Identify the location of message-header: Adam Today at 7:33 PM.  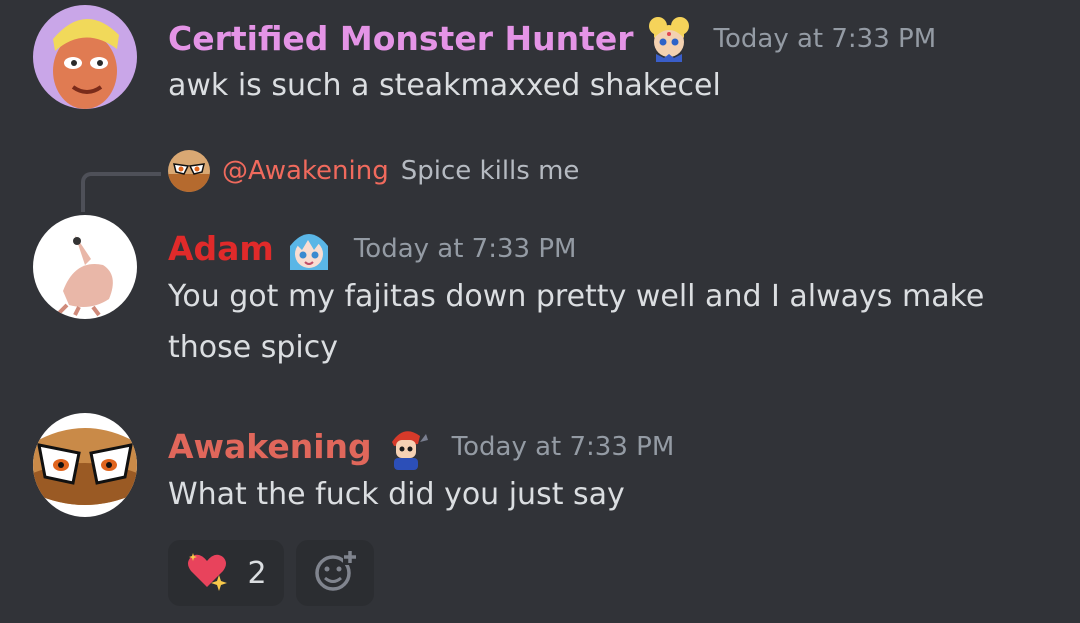
(372, 249).